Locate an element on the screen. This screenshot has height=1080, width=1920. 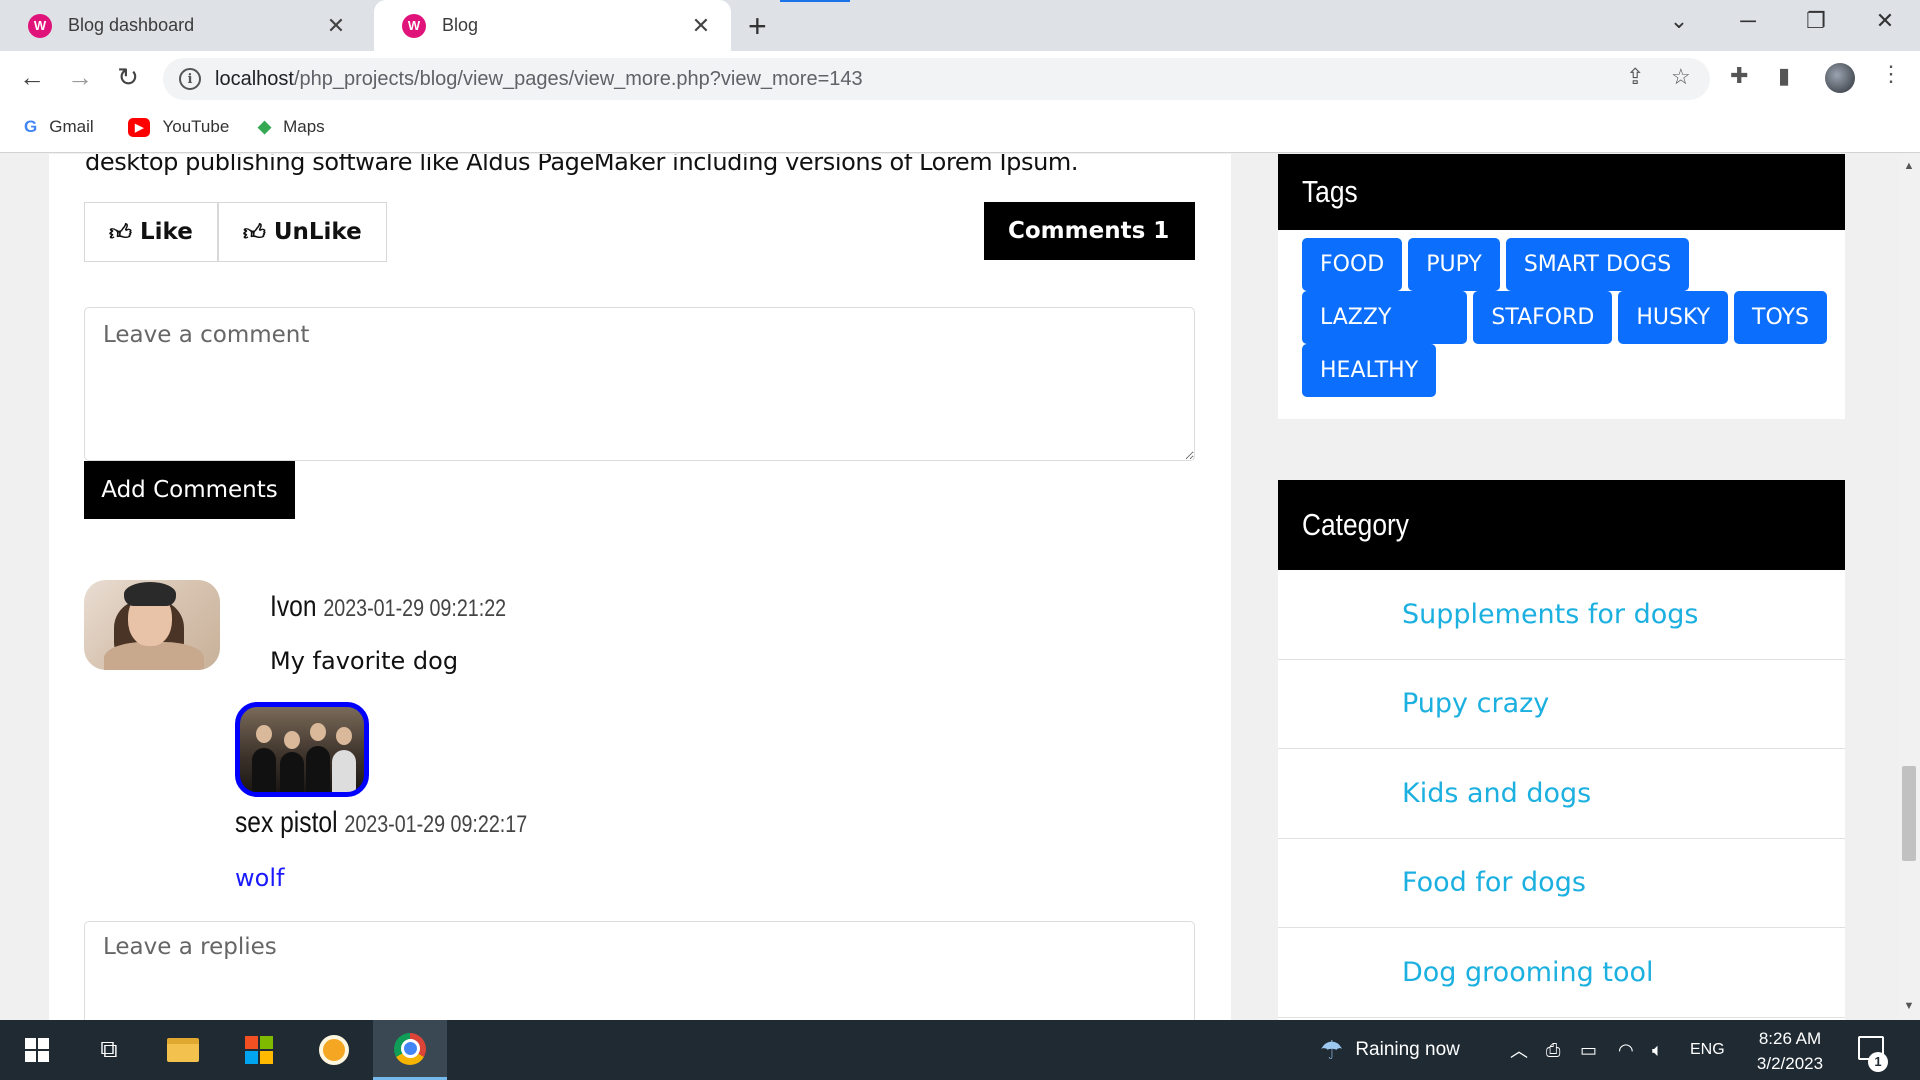
category-heading: Category is located at coordinates (1561, 525).